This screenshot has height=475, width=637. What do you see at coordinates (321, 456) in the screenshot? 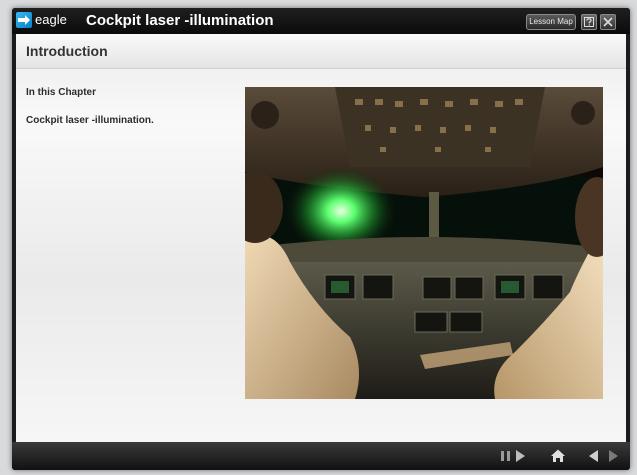
I see `navigation-bar` at bounding box center [321, 456].